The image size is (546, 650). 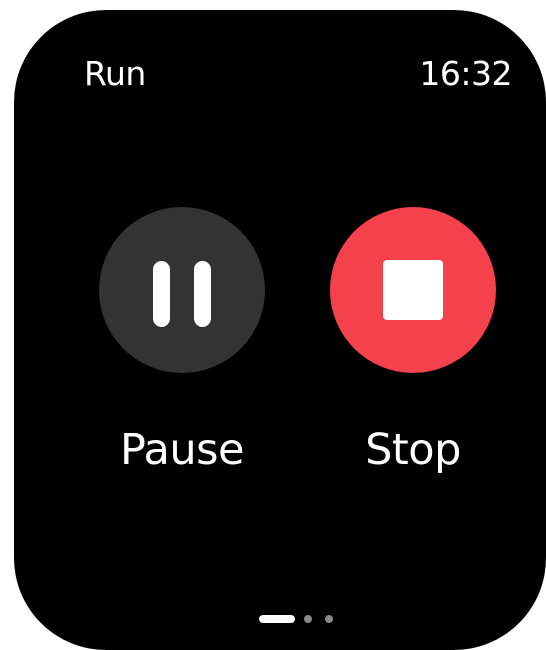 I want to click on pause-control: Pause, so click(x=182, y=341).